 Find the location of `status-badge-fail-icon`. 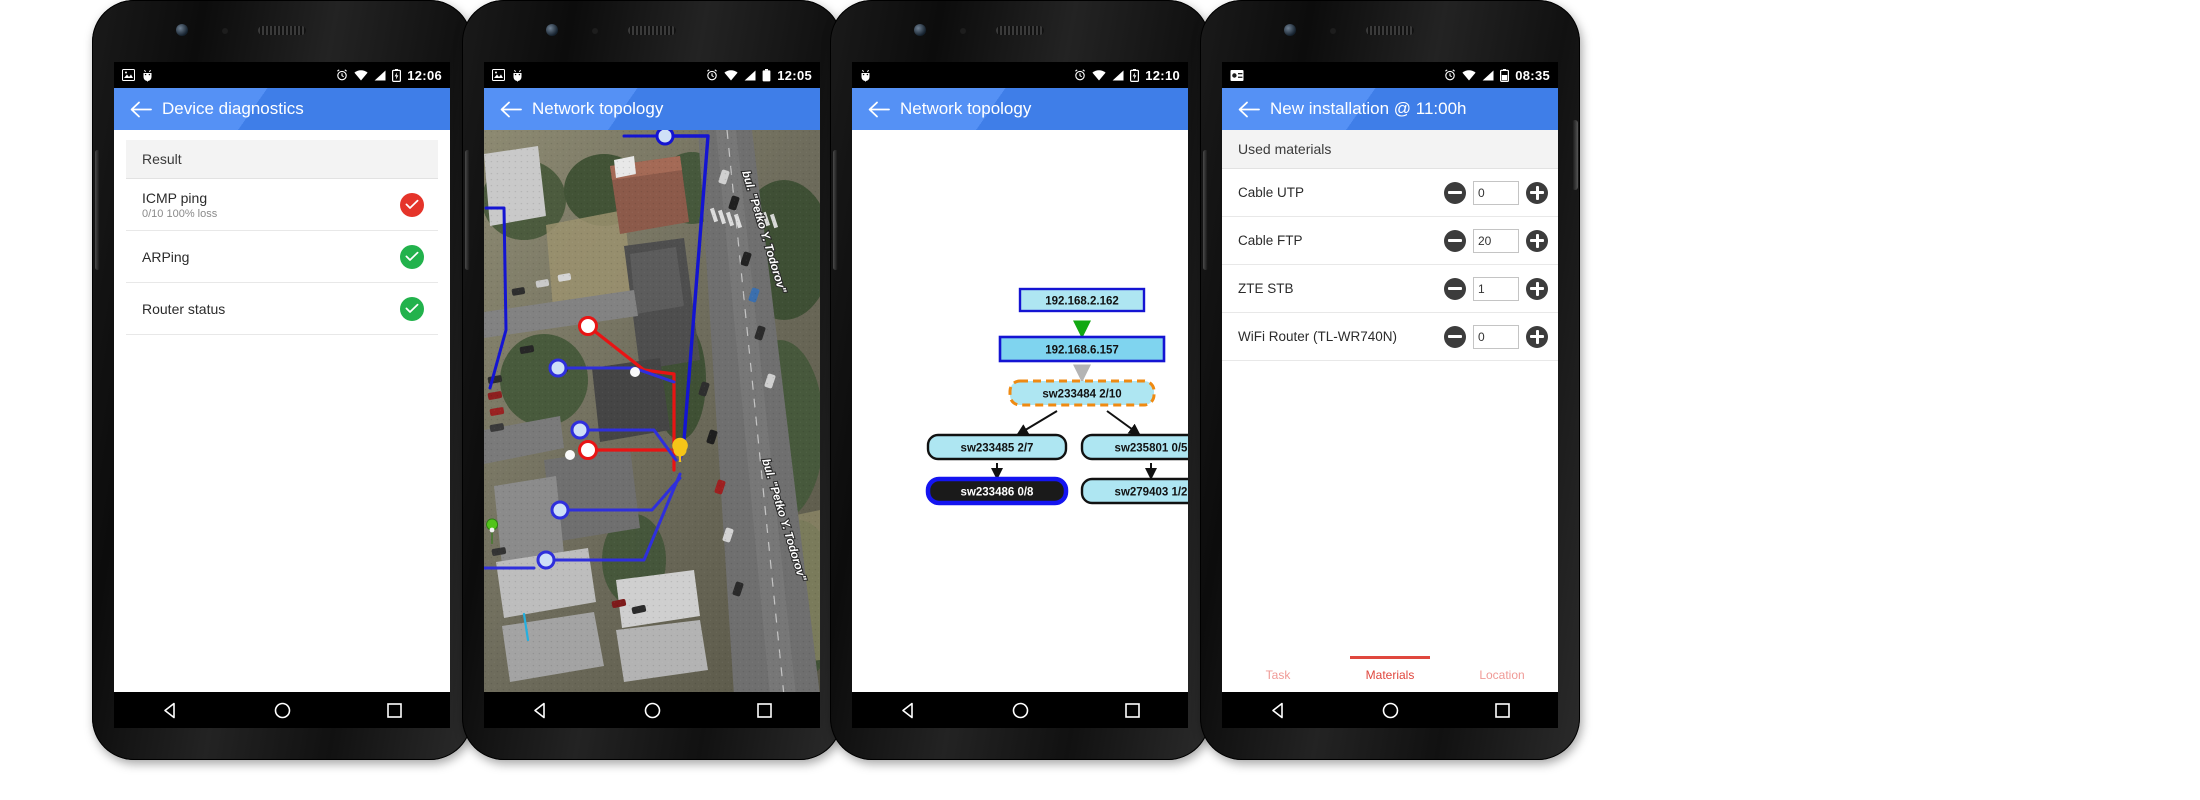

status-badge-fail-icon is located at coordinates (412, 204).